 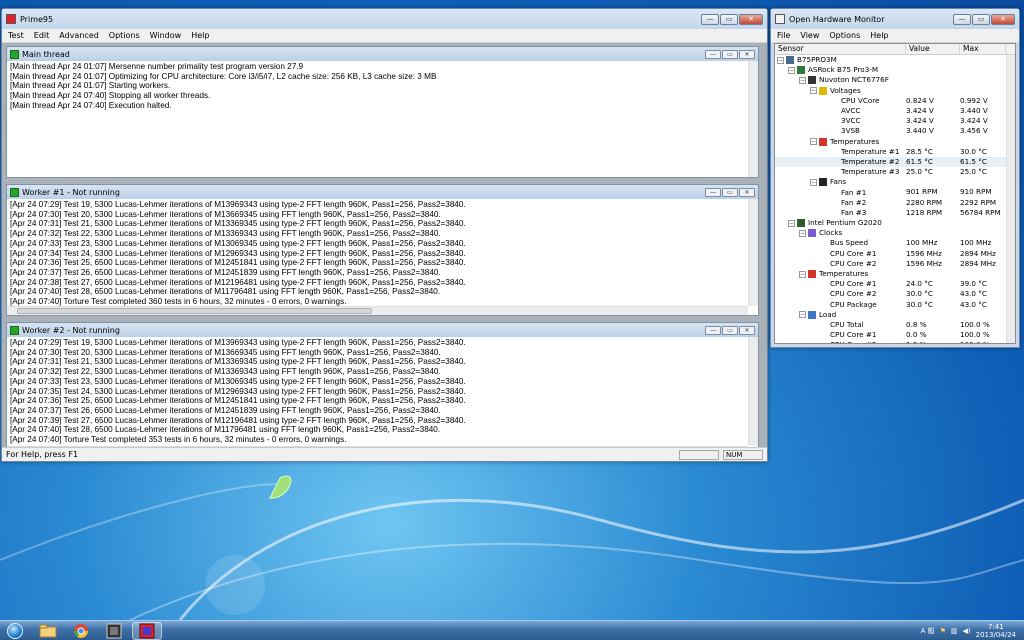 I want to click on column-sensor: Sensor, so click(x=840, y=49).